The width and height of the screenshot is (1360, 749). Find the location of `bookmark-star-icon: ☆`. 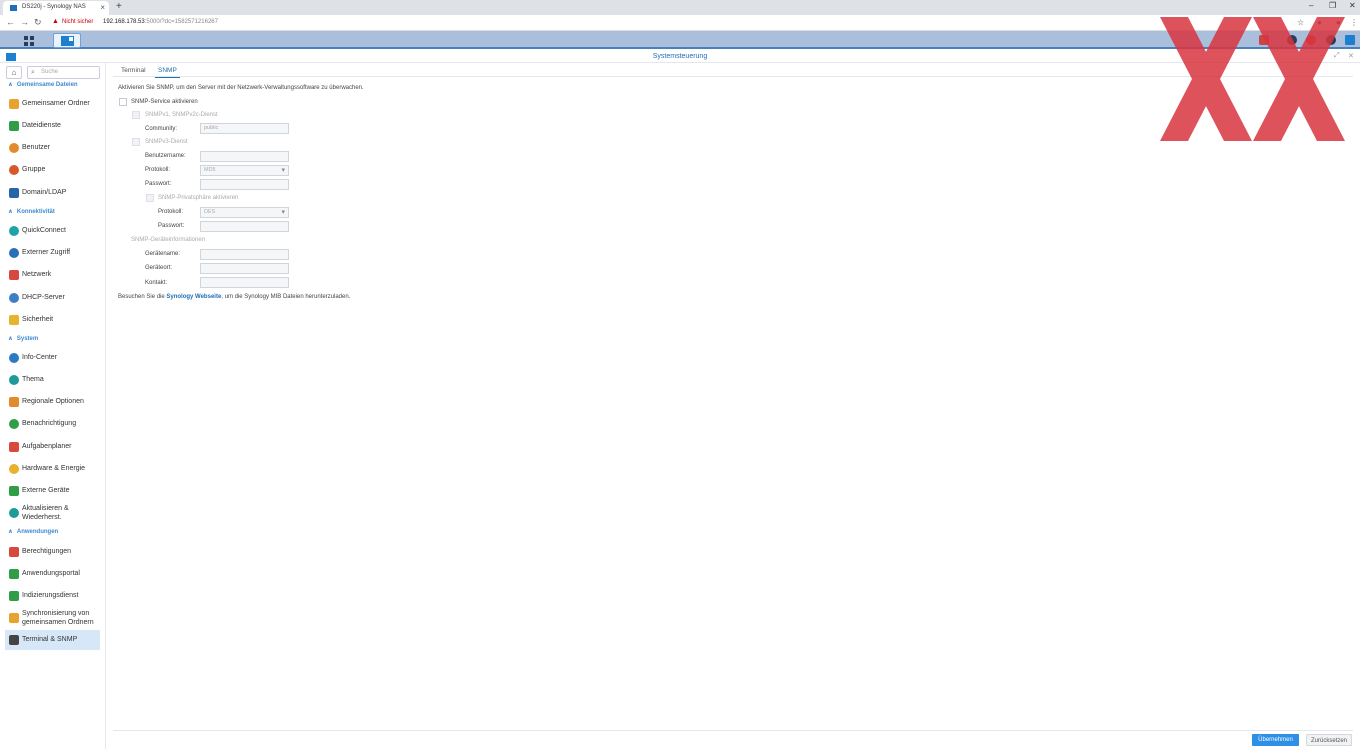

bookmark-star-icon: ☆ is located at coordinates (1300, 22).